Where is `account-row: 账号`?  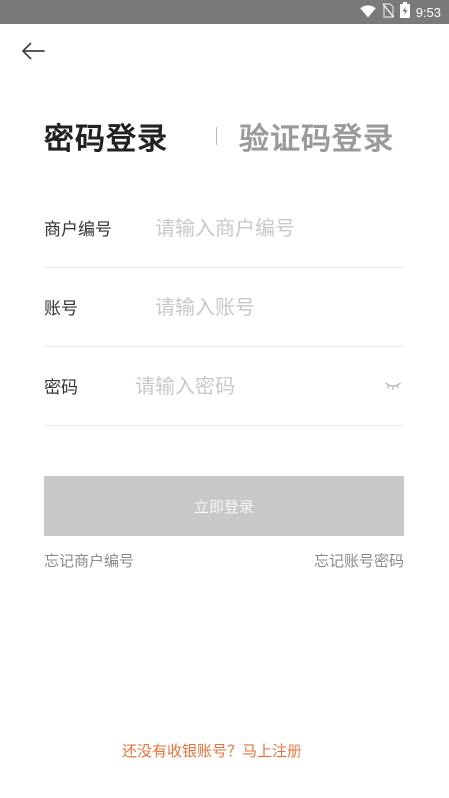
account-row: 账号 is located at coordinates (224, 307).